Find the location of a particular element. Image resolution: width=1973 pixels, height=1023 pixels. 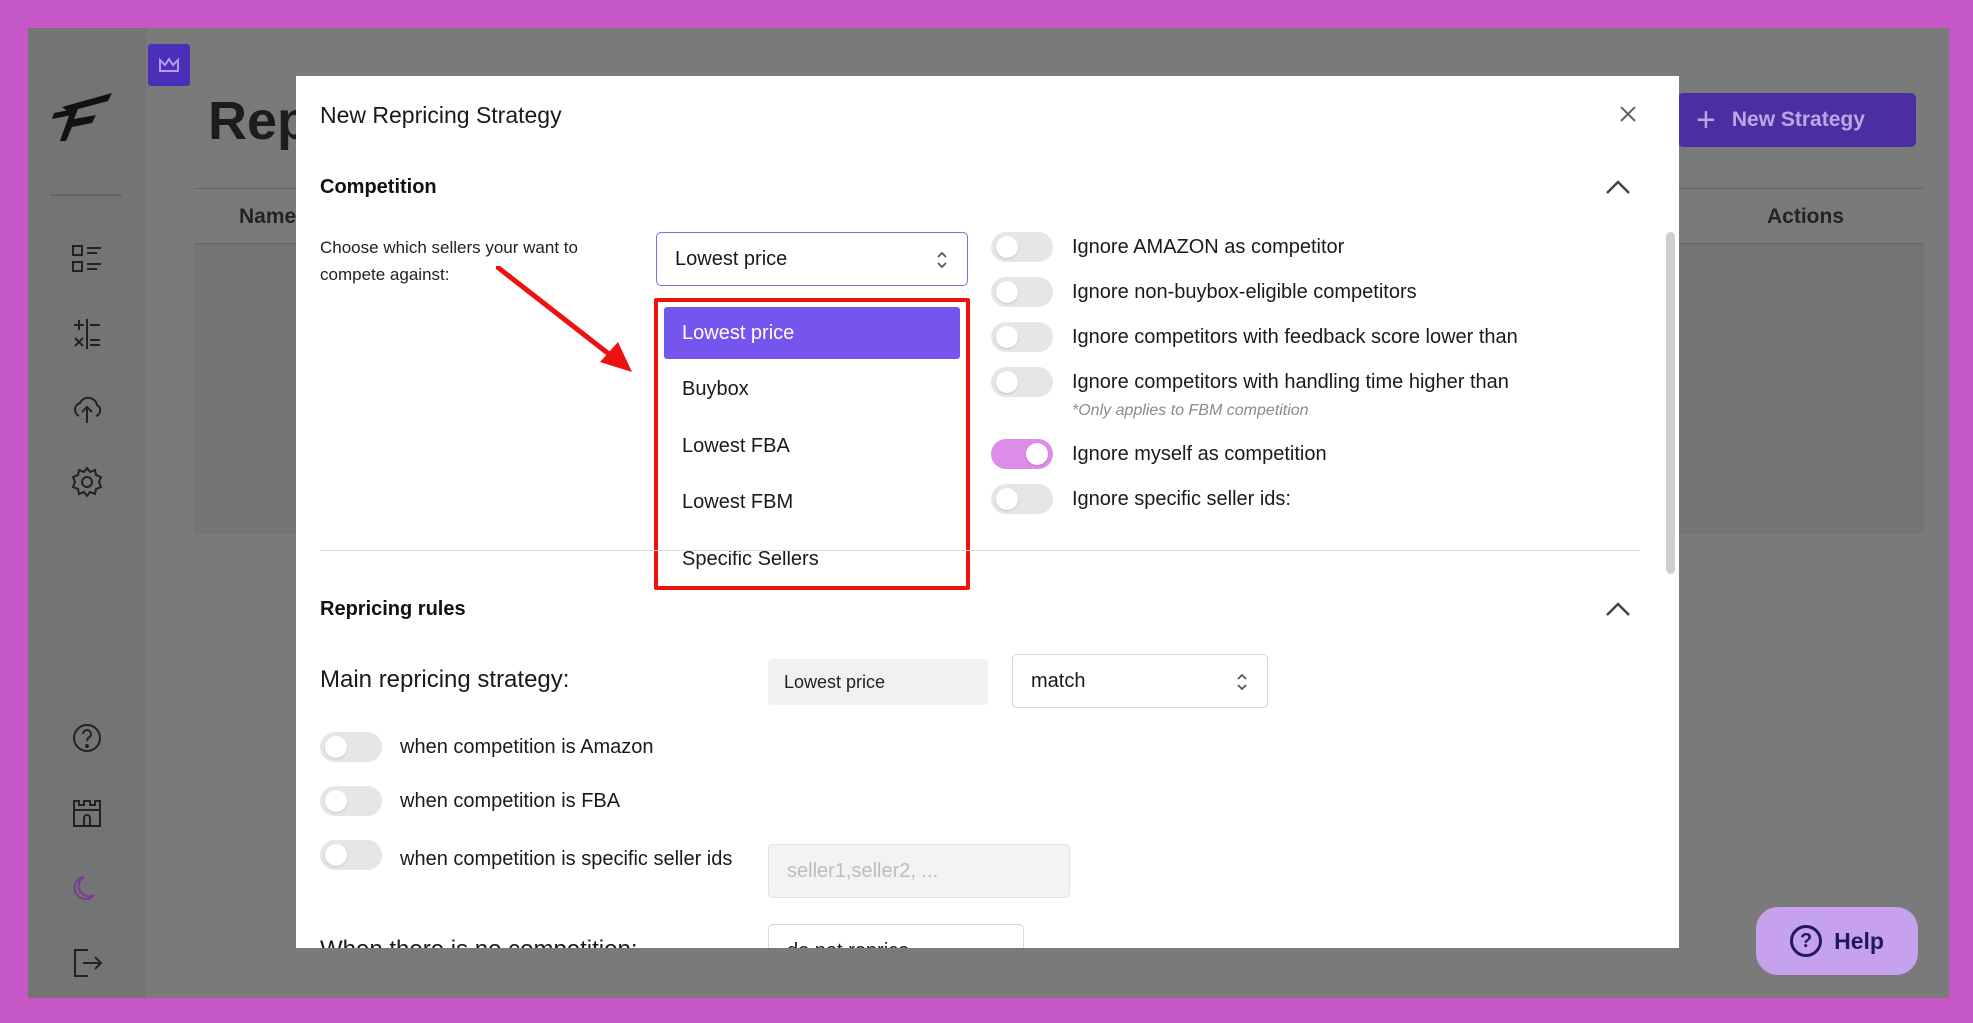

toggle-ignore-non-buybox is located at coordinates (1022, 292).